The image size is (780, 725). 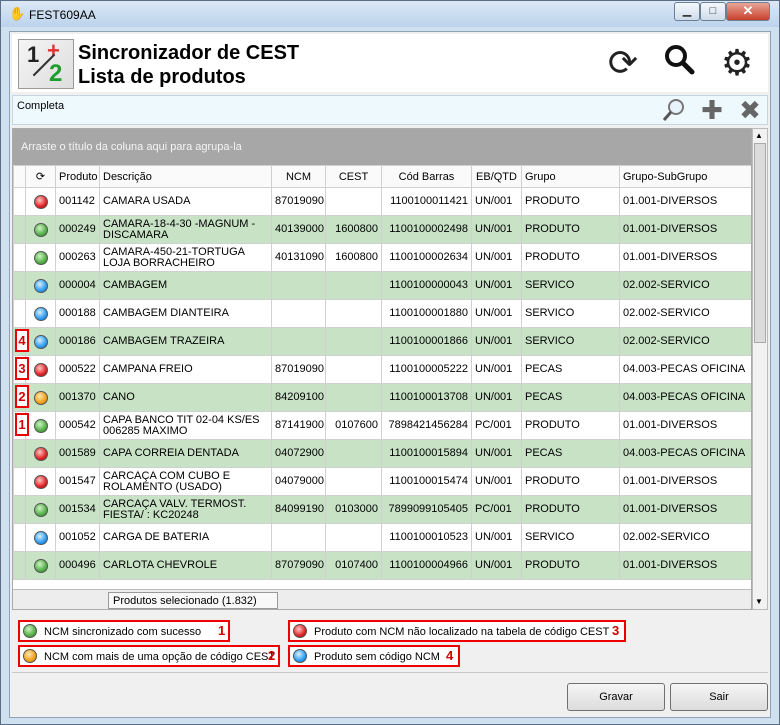 What do you see at coordinates (298, 313) in the screenshot?
I see `ncm-cell` at bounding box center [298, 313].